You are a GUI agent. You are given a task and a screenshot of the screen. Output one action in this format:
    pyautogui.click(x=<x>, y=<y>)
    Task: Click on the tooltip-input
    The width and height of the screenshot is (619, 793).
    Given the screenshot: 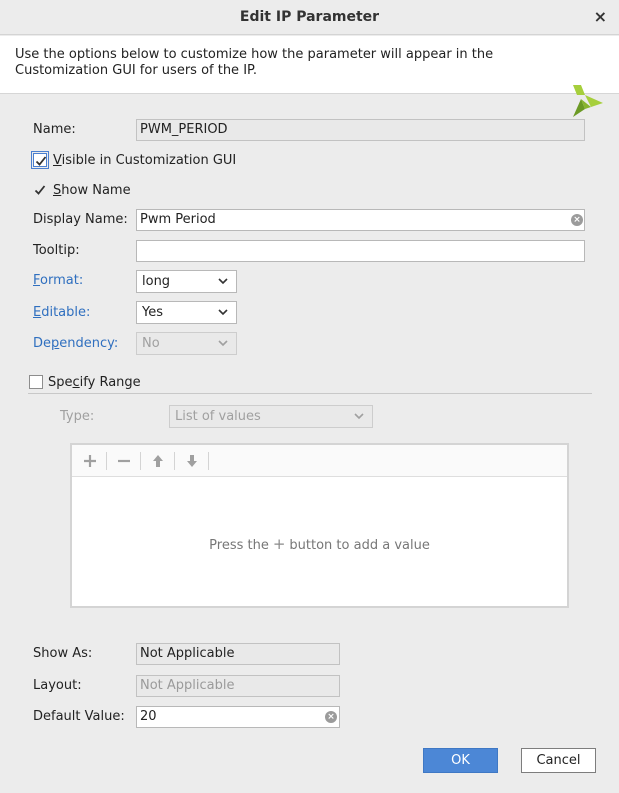 What is the action you would take?
    pyautogui.click(x=360, y=251)
    